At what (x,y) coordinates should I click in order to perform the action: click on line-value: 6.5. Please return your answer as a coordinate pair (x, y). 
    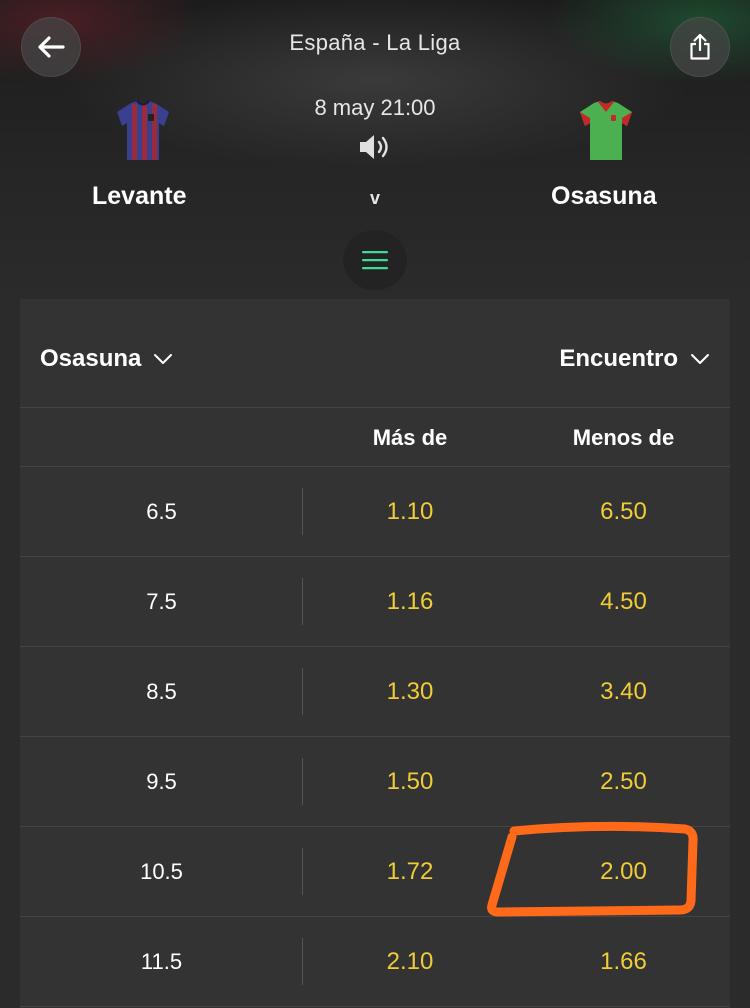
    Looking at the image, I should click on (161, 511).